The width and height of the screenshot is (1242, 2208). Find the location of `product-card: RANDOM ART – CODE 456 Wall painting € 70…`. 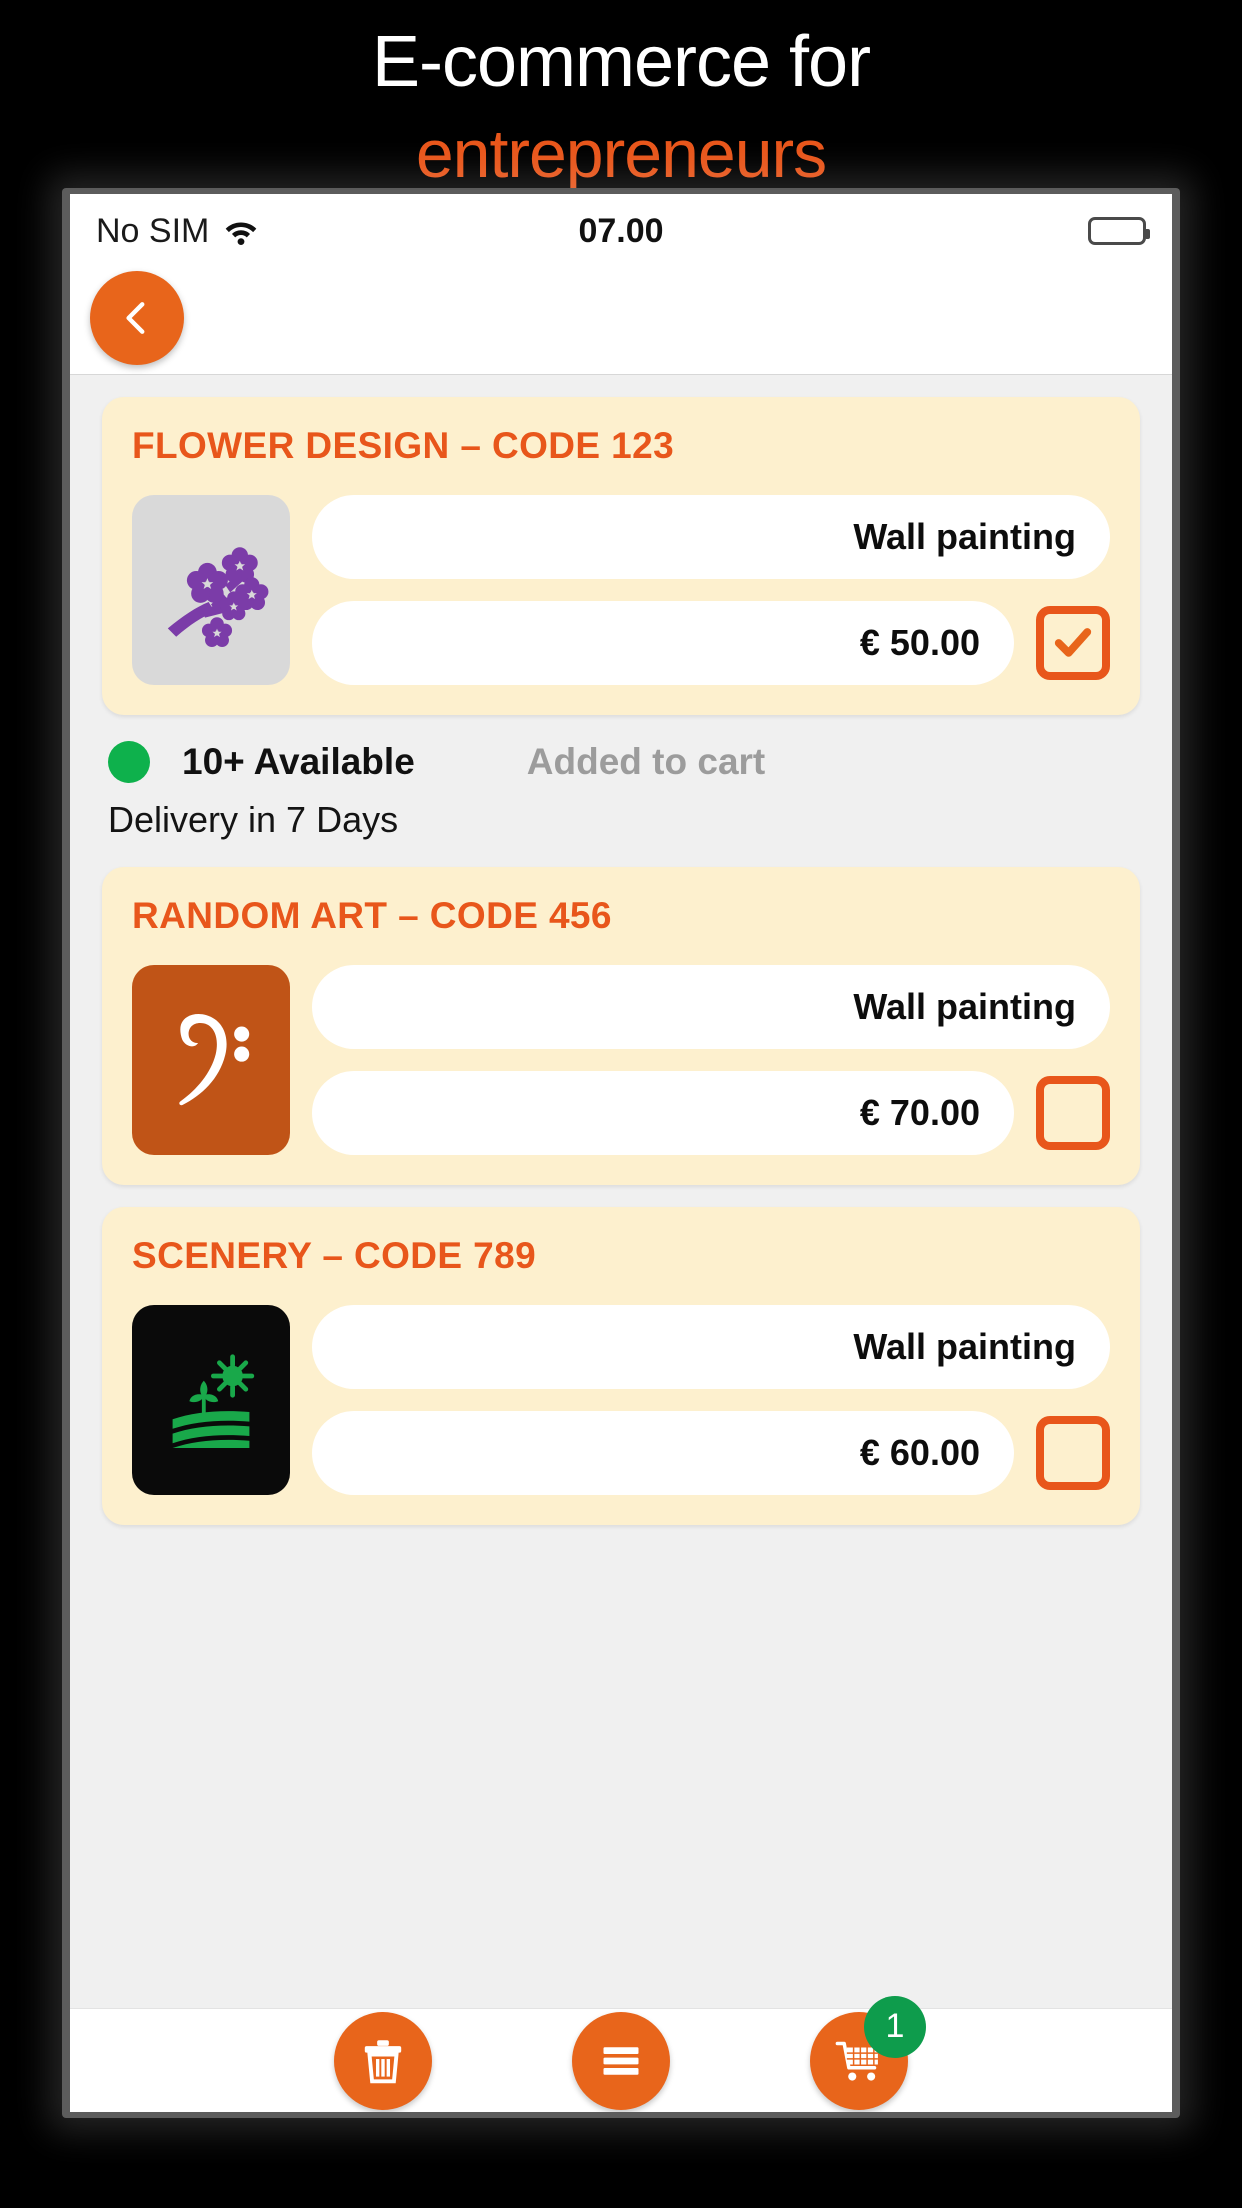

product-card: RANDOM ART – CODE 456 Wall painting € 70… is located at coordinates (621, 1026).